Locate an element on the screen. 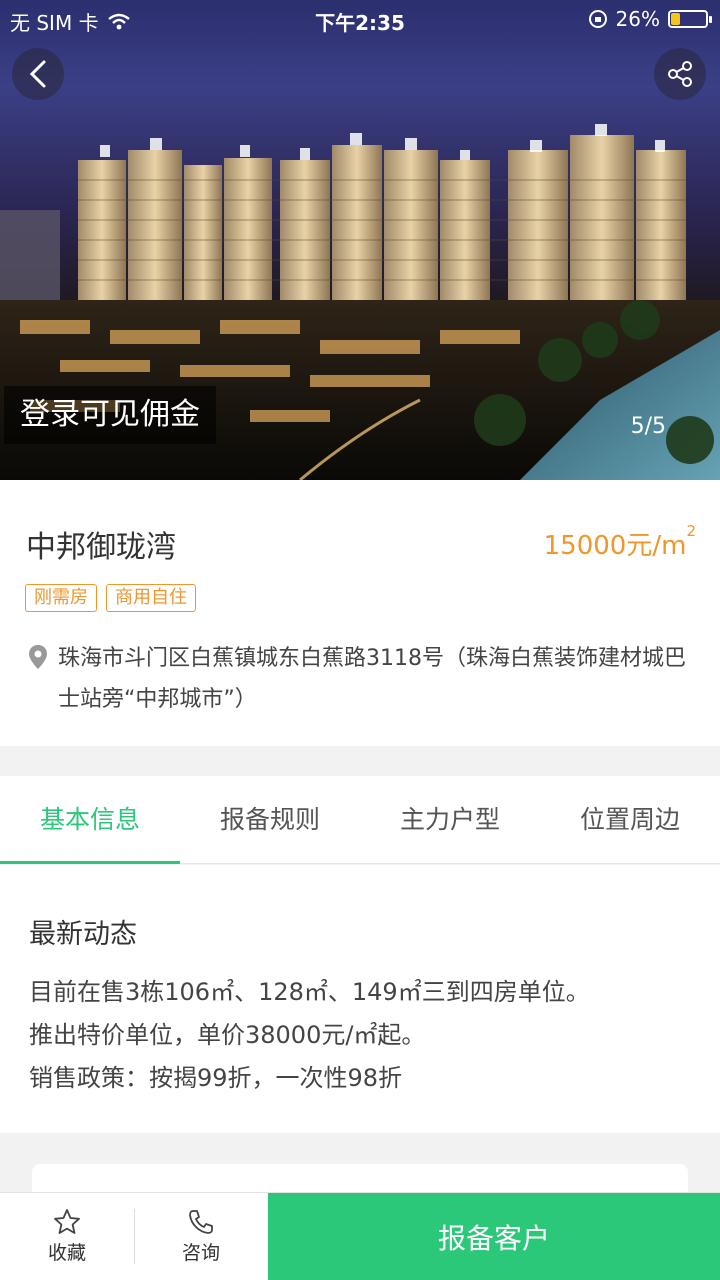 Image resolution: width=720 pixels, height=1280 pixels. property-price: 15000元/m2 is located at coordinates (619, 542).